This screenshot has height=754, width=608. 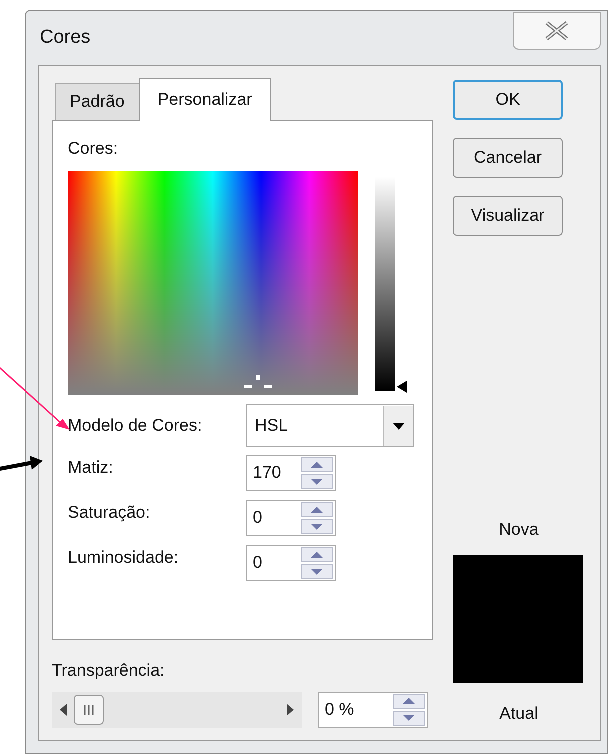 I want to click on field-label: Transparência:, so click(x=108, y=671).